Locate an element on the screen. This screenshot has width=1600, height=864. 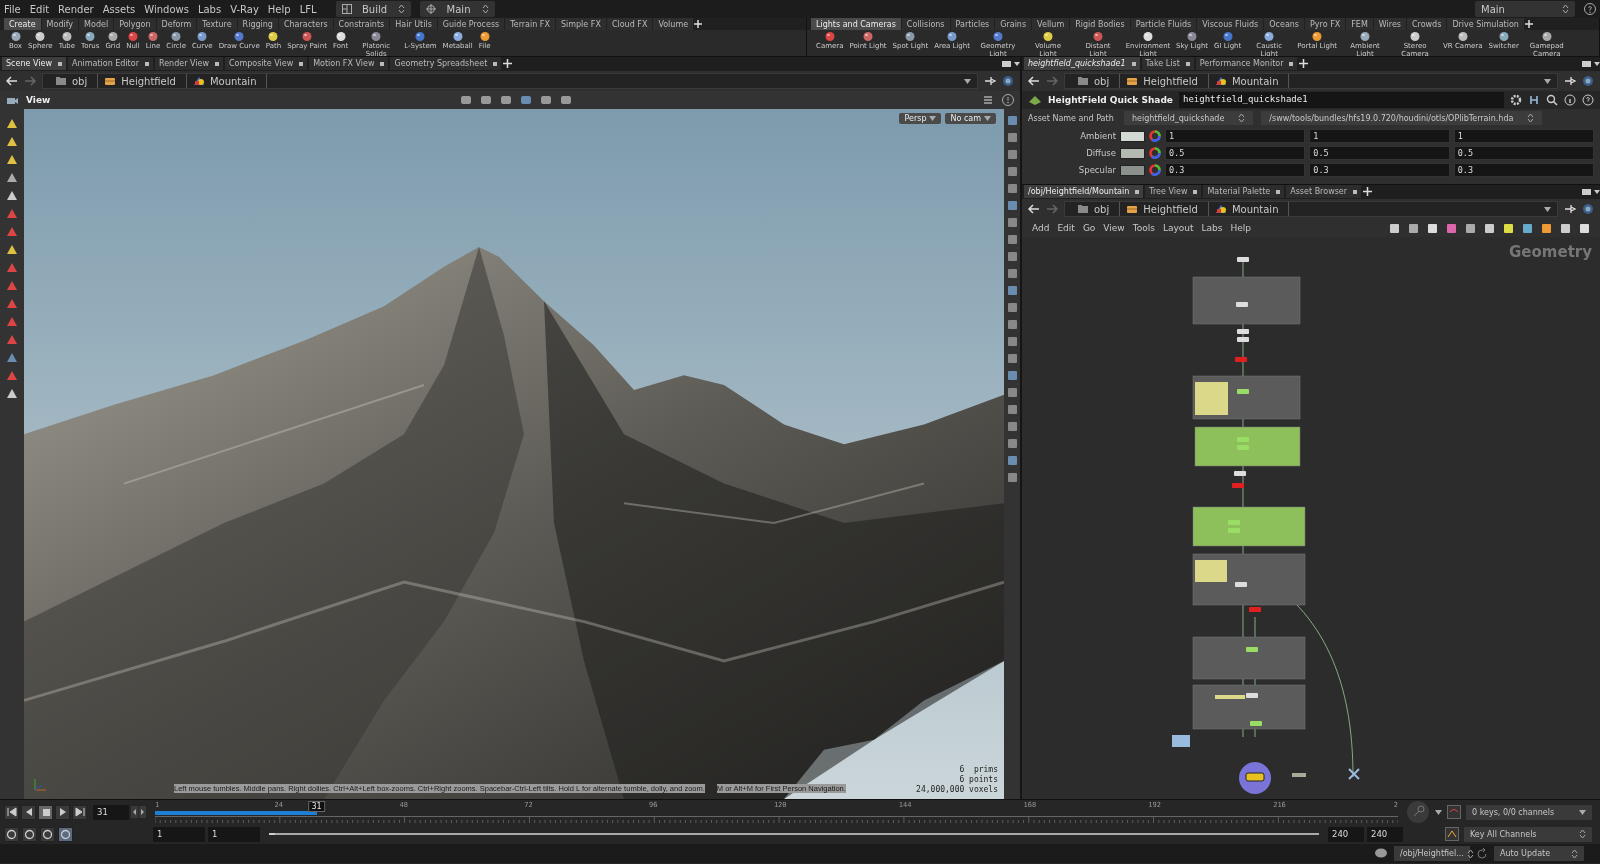
pane-menu-icon is located at coordinates (1591, 191).